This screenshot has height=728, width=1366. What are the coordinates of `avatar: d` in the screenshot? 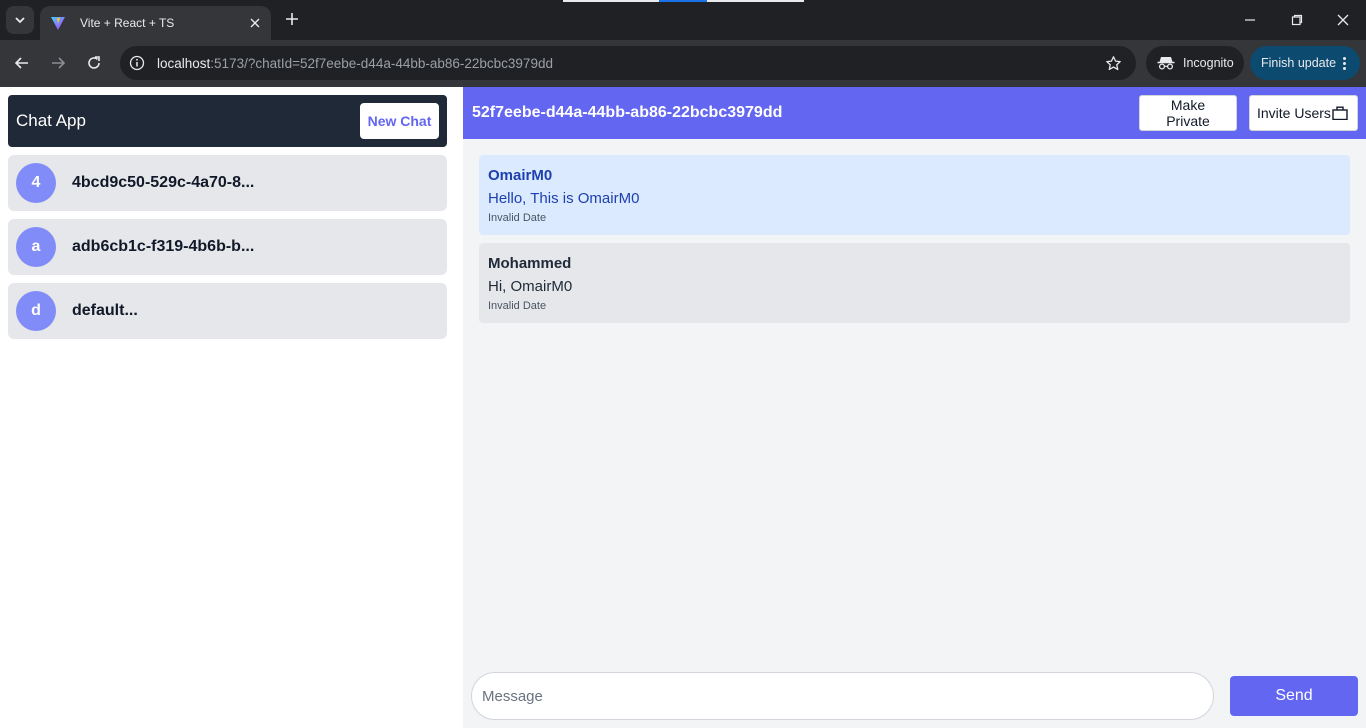 It's located at (36, 311).